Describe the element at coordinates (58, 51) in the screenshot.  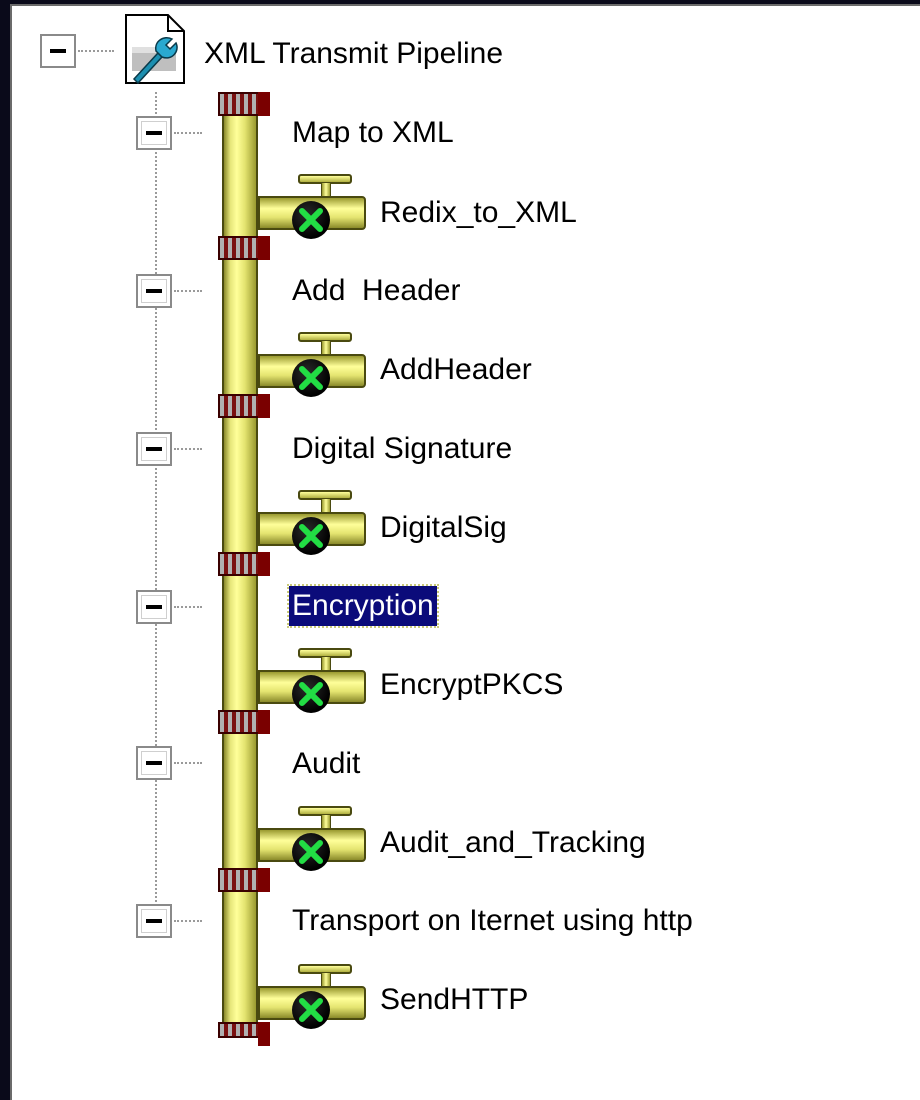
I see `root-collapse-toggle` at that location.